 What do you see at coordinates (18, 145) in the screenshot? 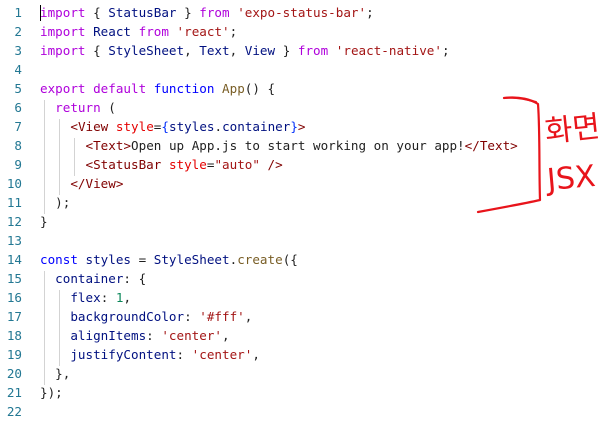
I see `line-number: 8` at bounding box center [18, 145].